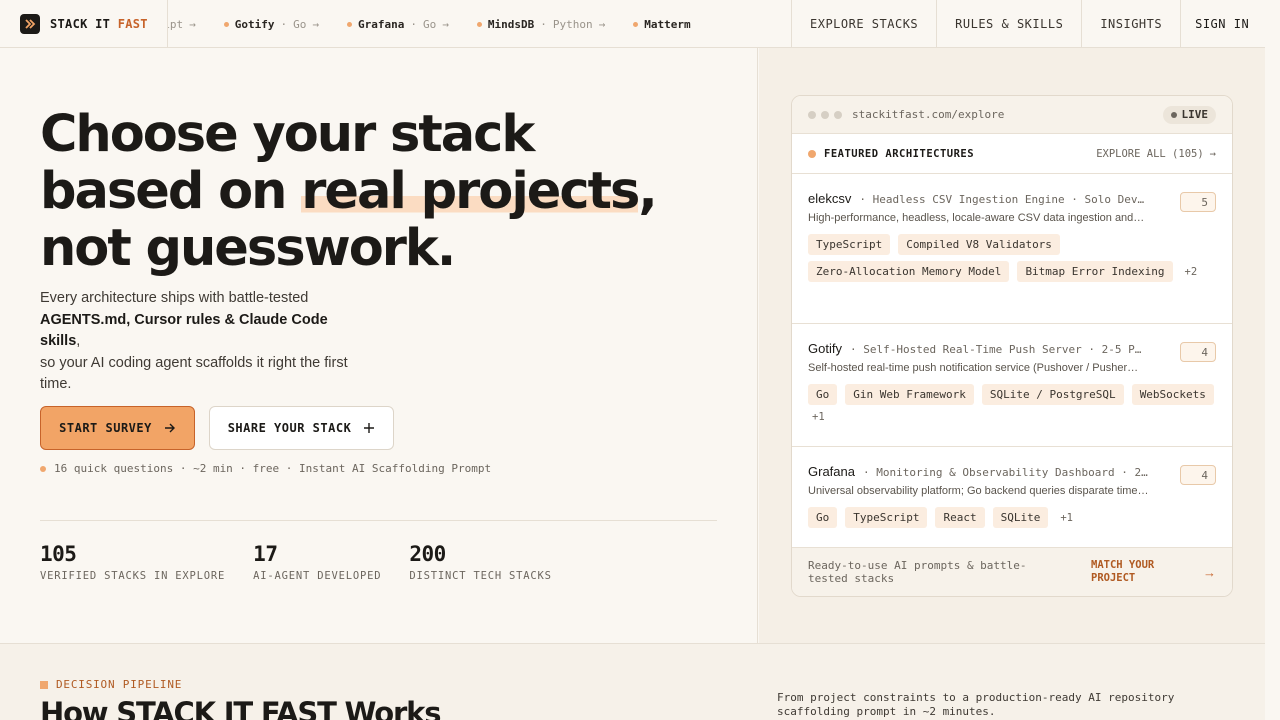 This screenshot has width=1280, height=720. What do you see at coordinates (30, 24) in the screenshot?
I see `chevron-logo-icon` at bounding box center [30, 24].